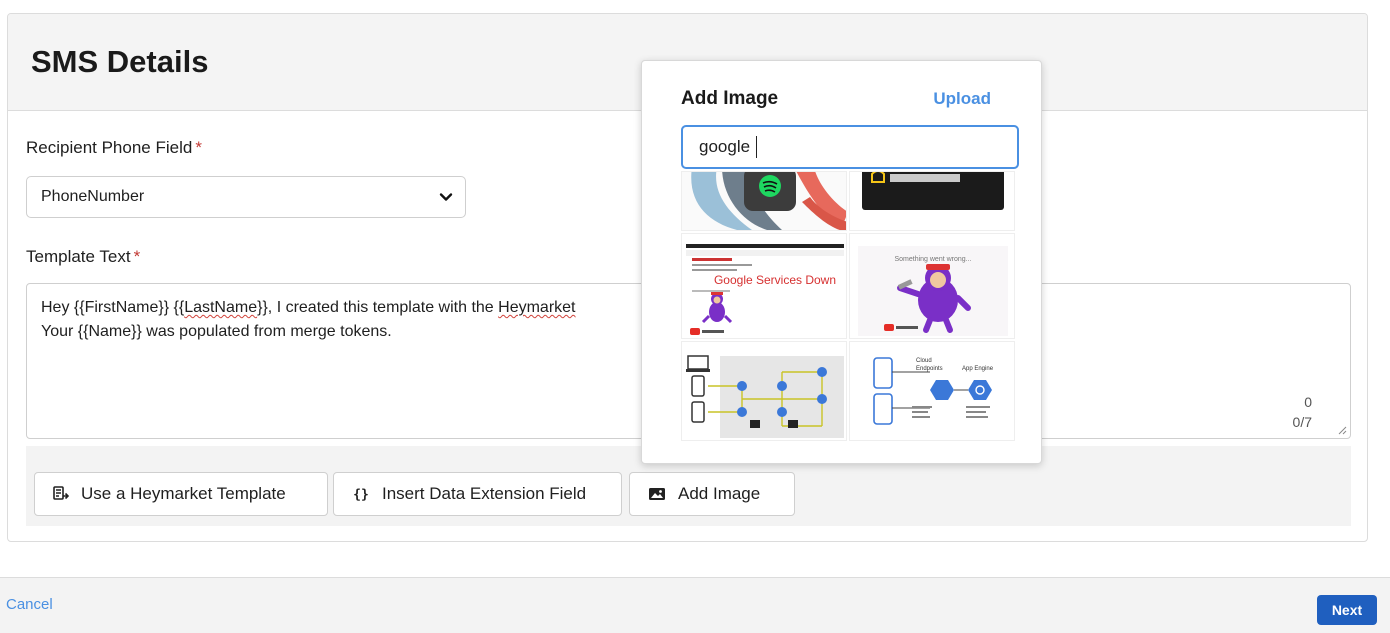 Image resolution: width=1390 pixels, height=633 pixels. What do you see at coordinates (1308, 402) in the screenshot?
I see `char-count: 0` at bounding box center [1308, 402].